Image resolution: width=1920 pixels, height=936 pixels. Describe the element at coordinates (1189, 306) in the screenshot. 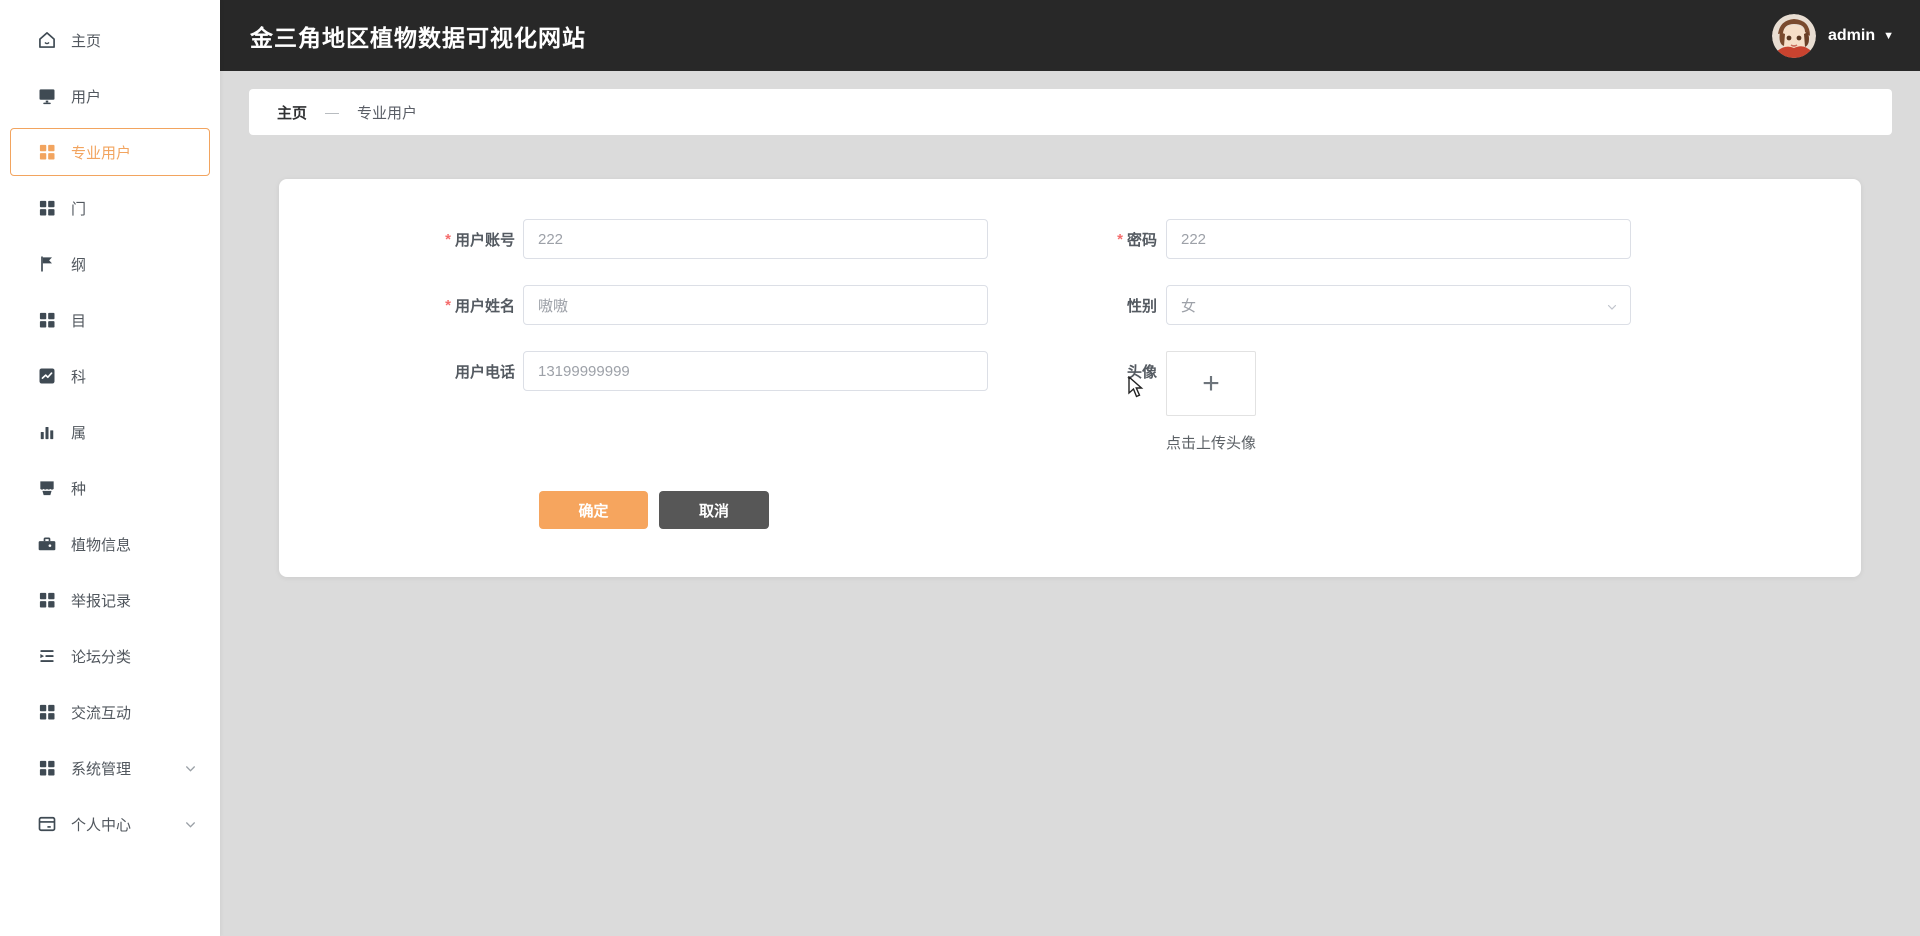

I see `gender-select-value: 女` at that location.